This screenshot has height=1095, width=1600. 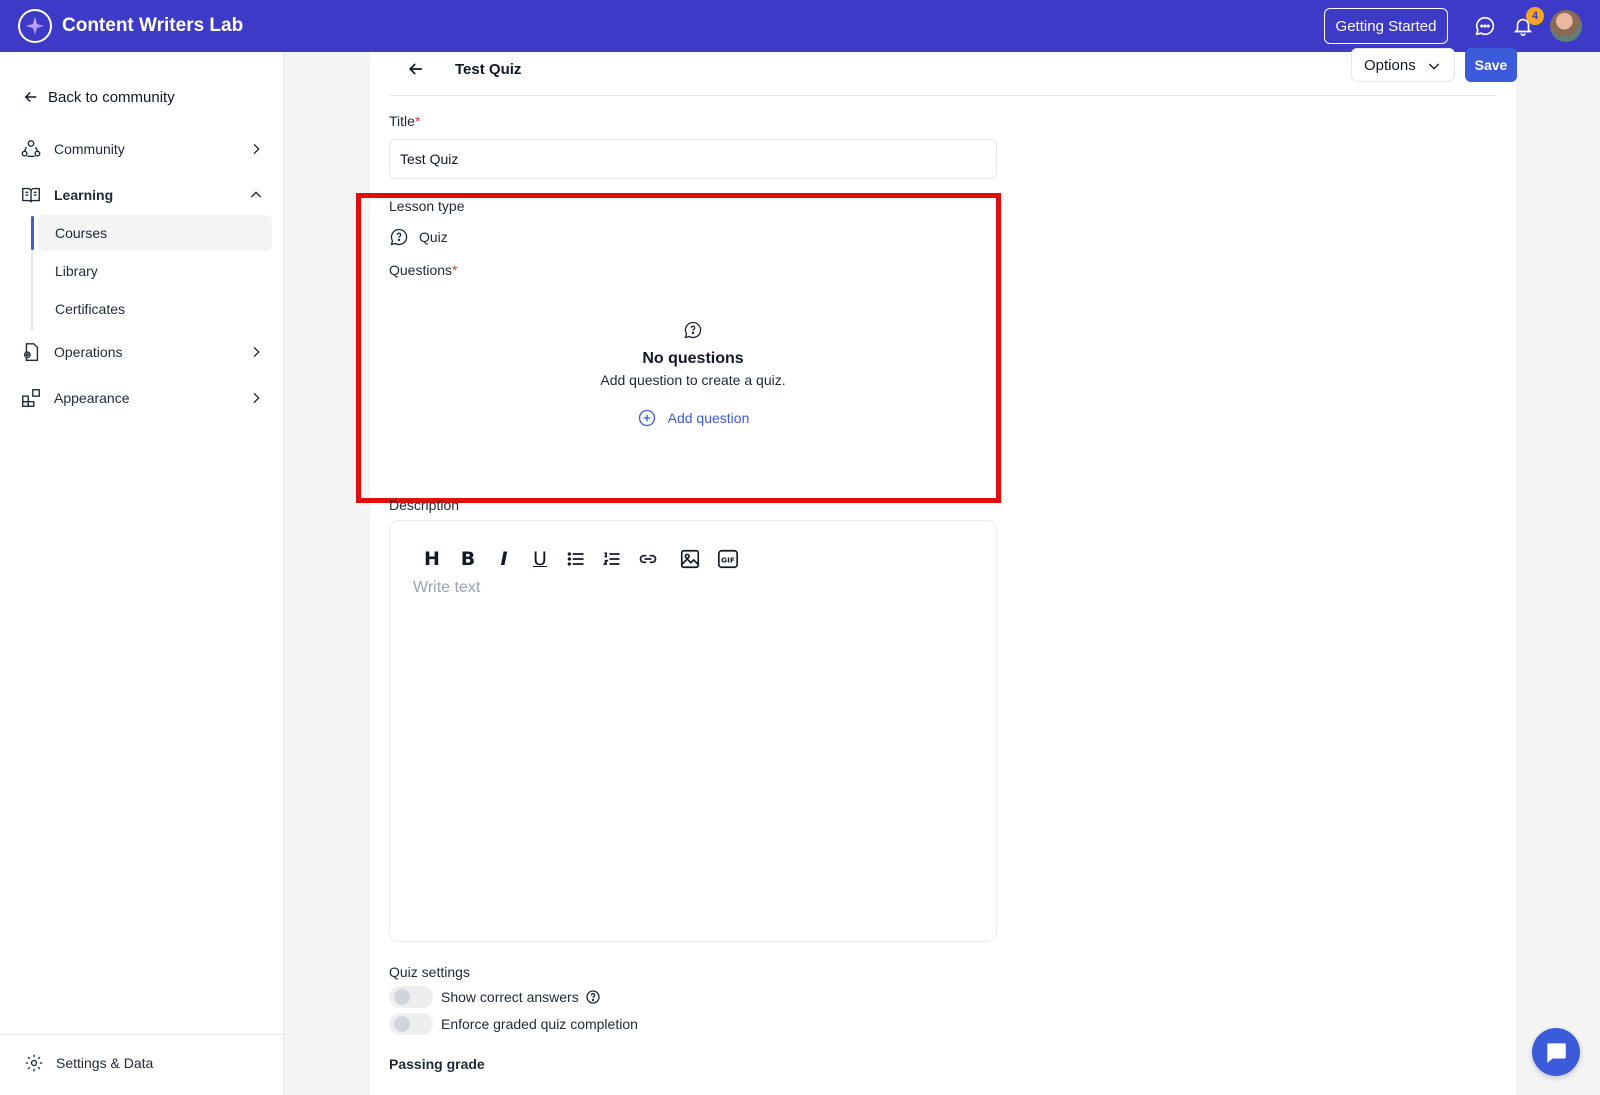 I want to click on add-question-button: Add question, so click(x=693, y=418).